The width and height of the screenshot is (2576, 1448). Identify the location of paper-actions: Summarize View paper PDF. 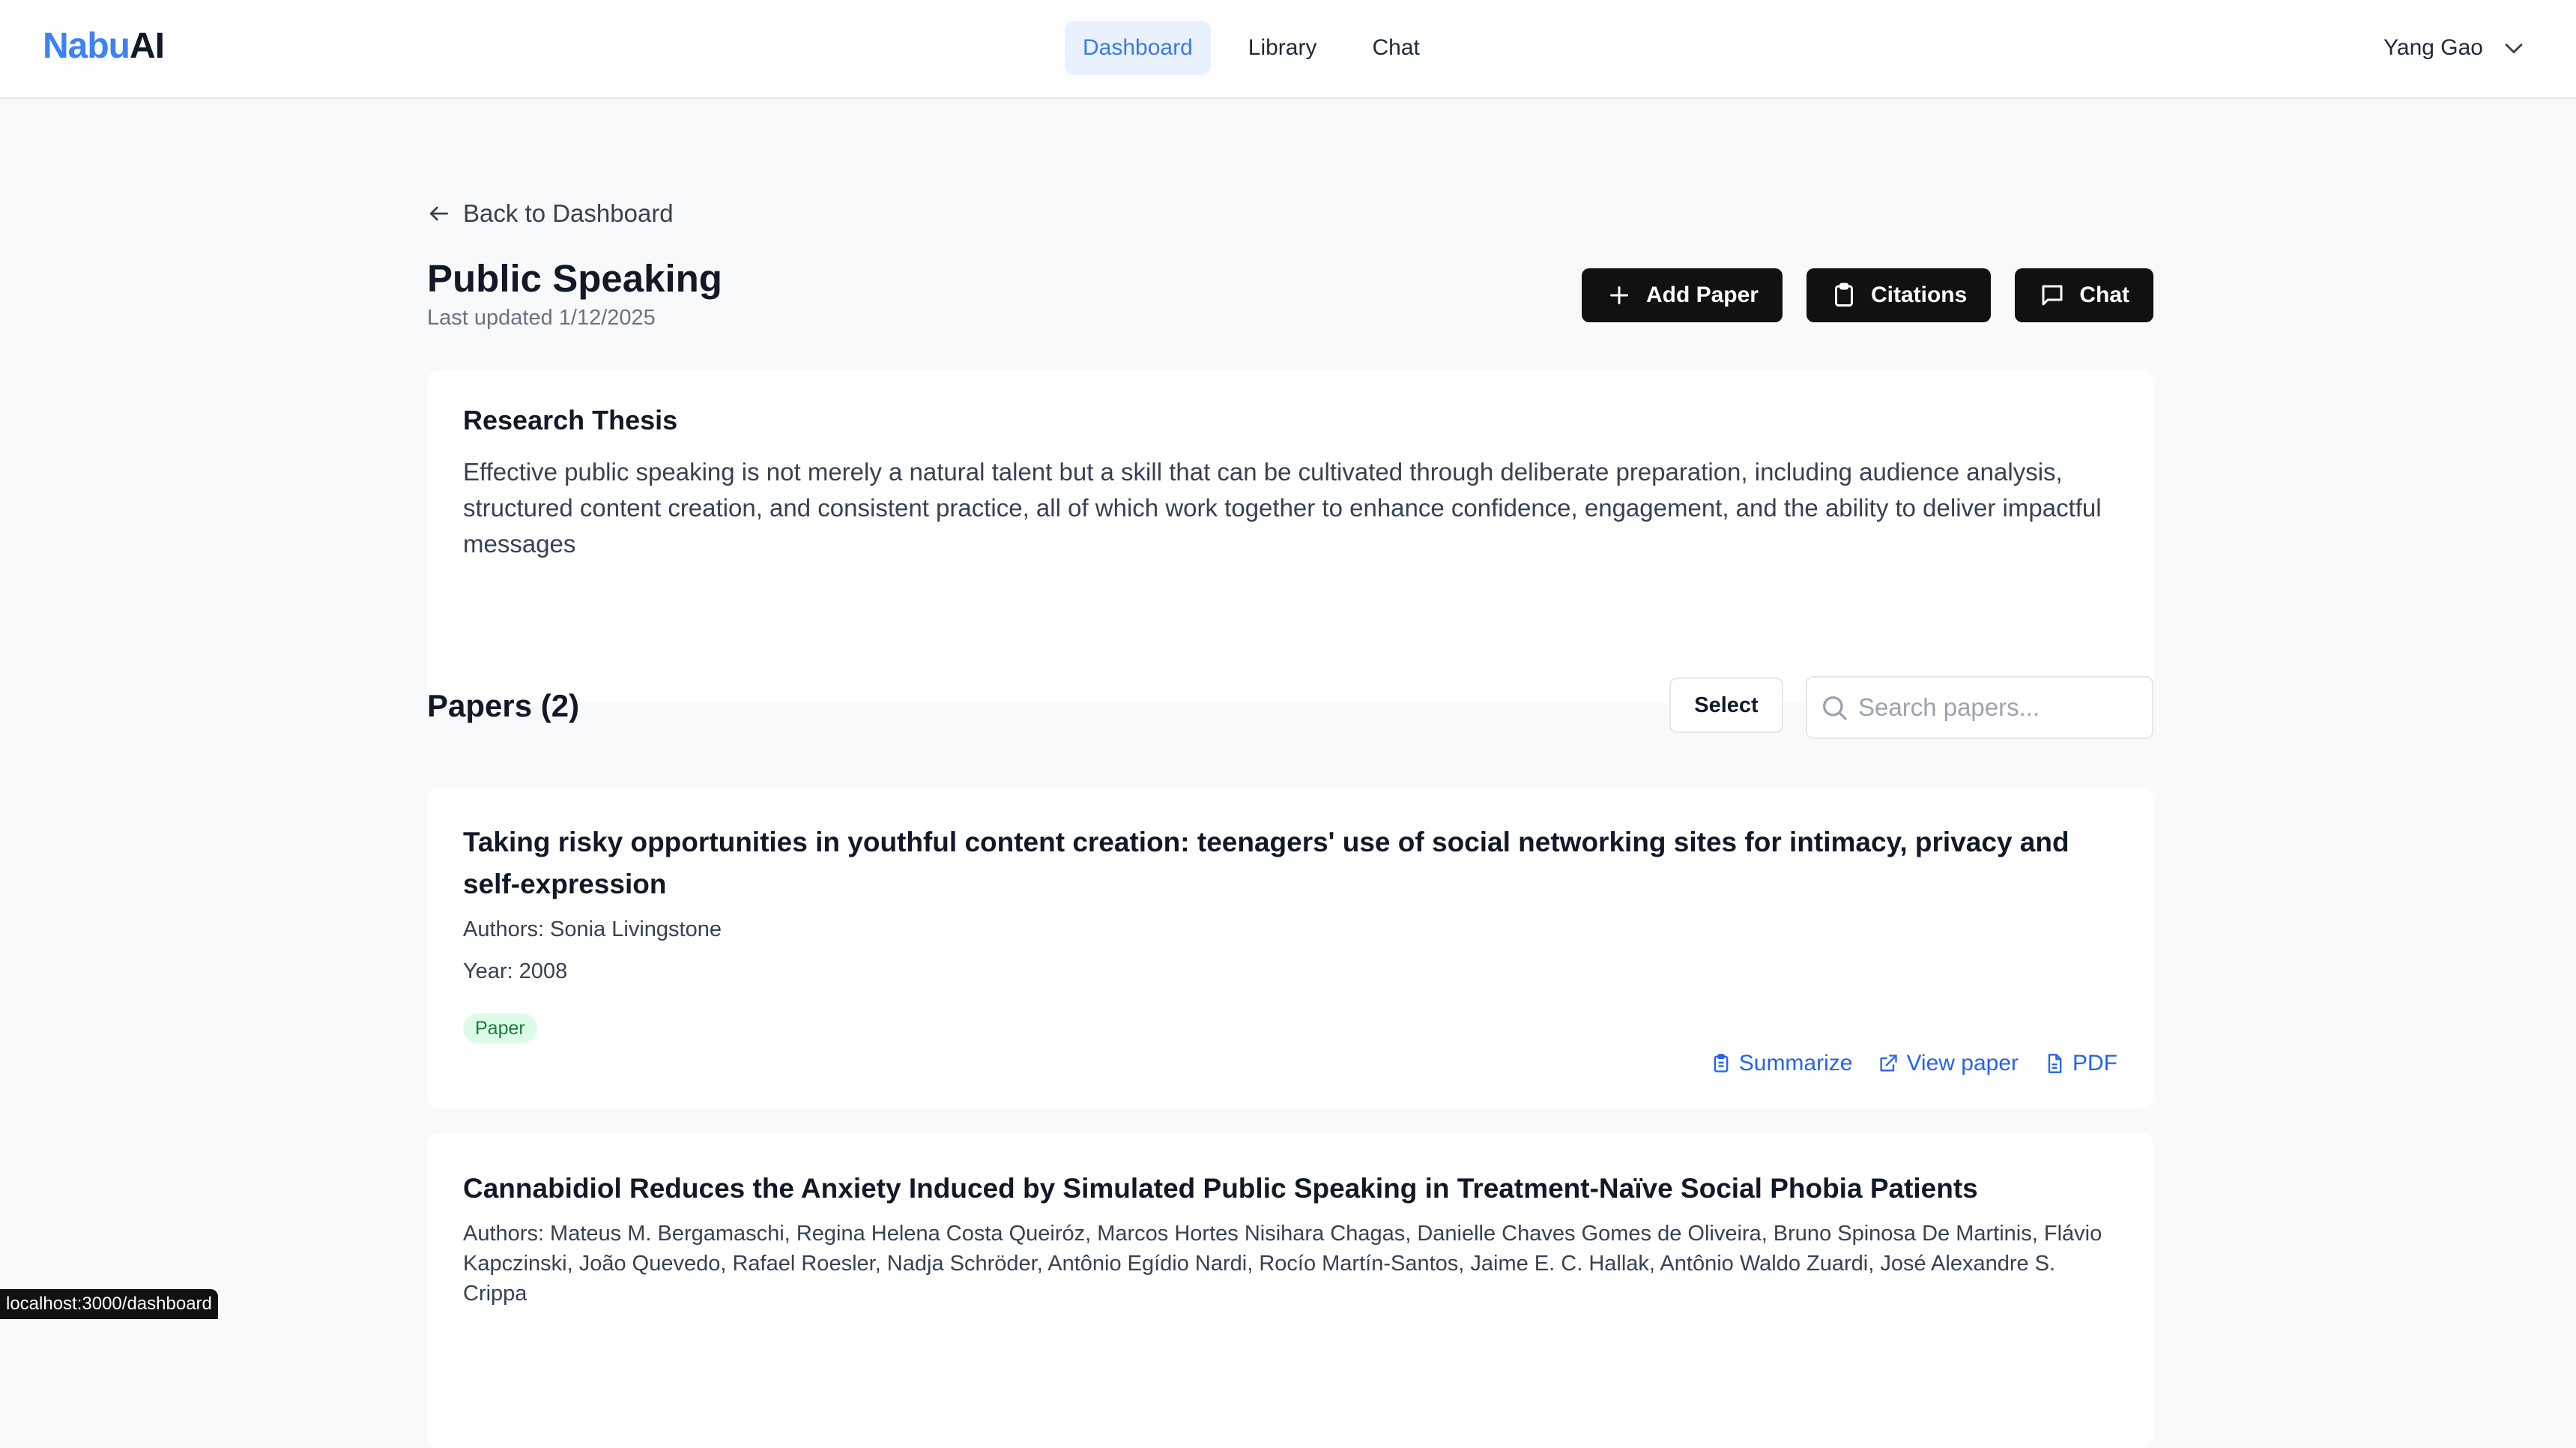
(1914, 1063).